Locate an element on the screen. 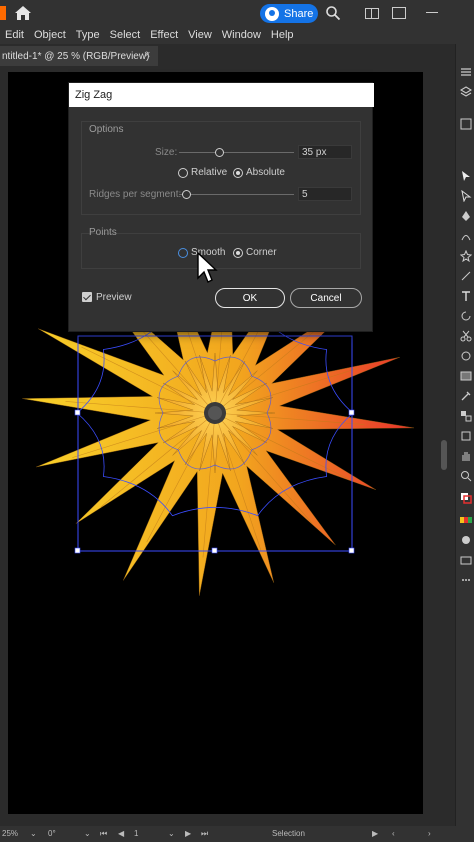  options-group-title: Options is located at coordinates (106, 129).